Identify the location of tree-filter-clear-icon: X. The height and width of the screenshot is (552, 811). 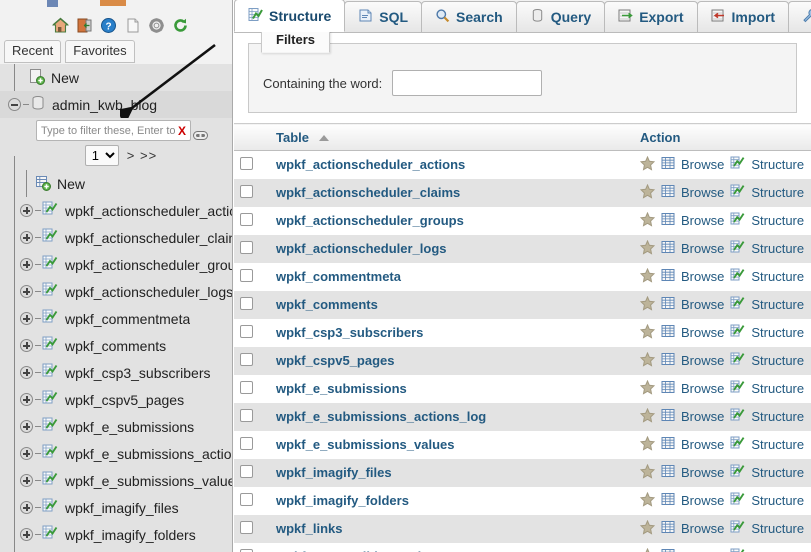
(182, 131).